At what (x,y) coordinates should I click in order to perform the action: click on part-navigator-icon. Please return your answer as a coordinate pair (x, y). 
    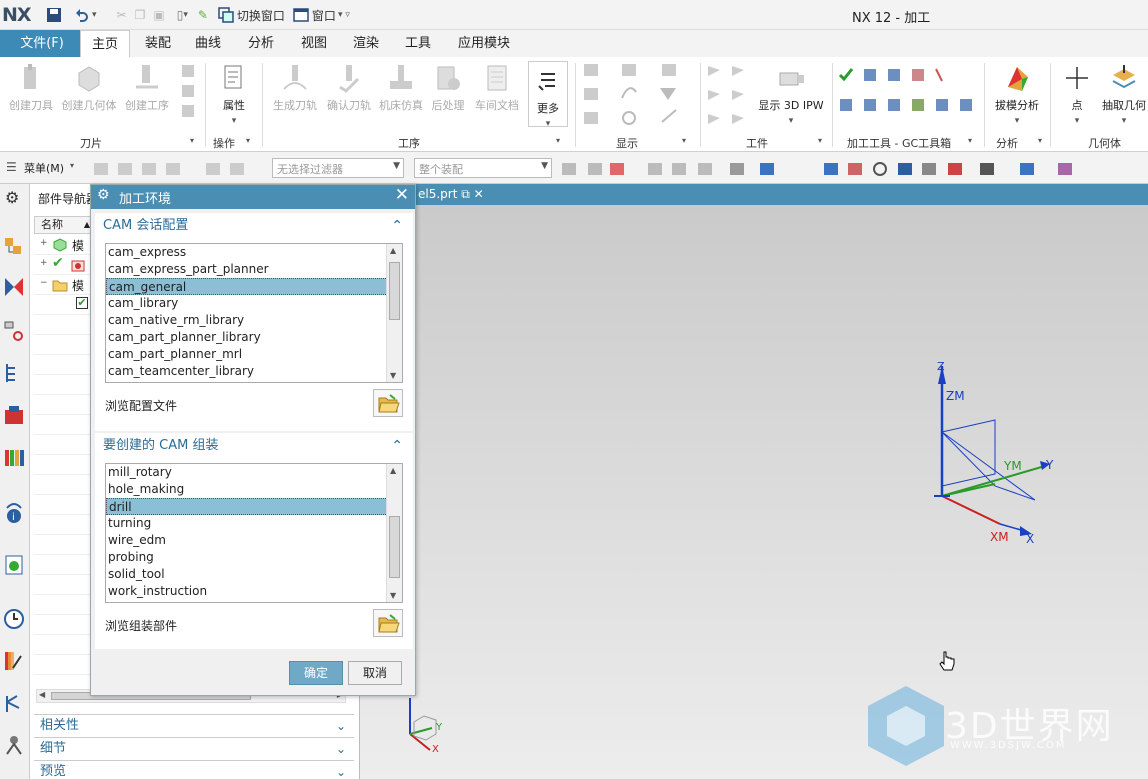
    Looking at the image, I should click on (14, 331).